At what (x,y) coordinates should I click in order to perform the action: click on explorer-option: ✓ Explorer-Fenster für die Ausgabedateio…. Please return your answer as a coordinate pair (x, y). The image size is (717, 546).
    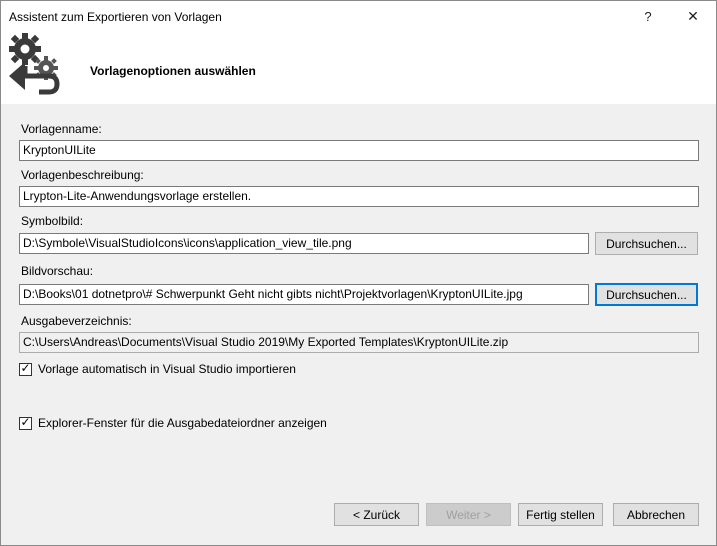
    Looking at the image, I should click on (173, 422).